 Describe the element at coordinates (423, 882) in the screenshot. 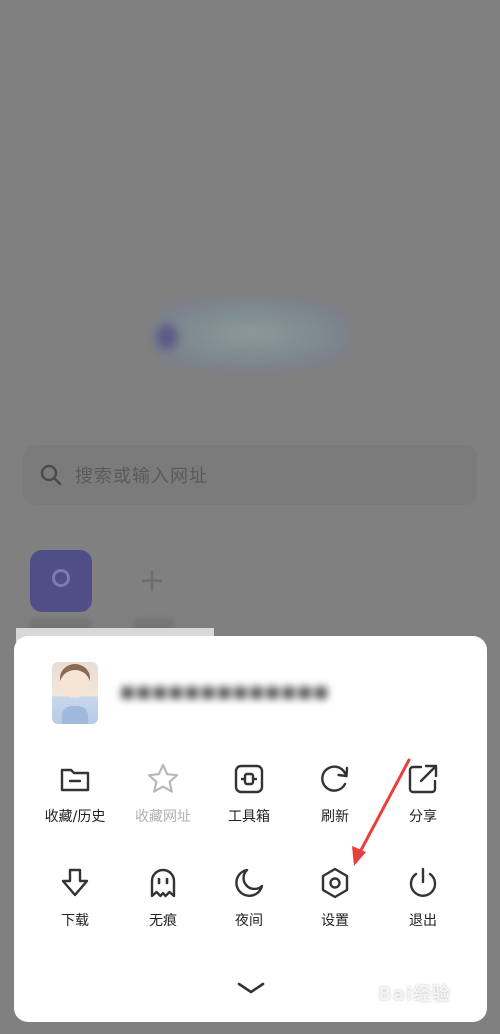

I see `power-icon` at that location.